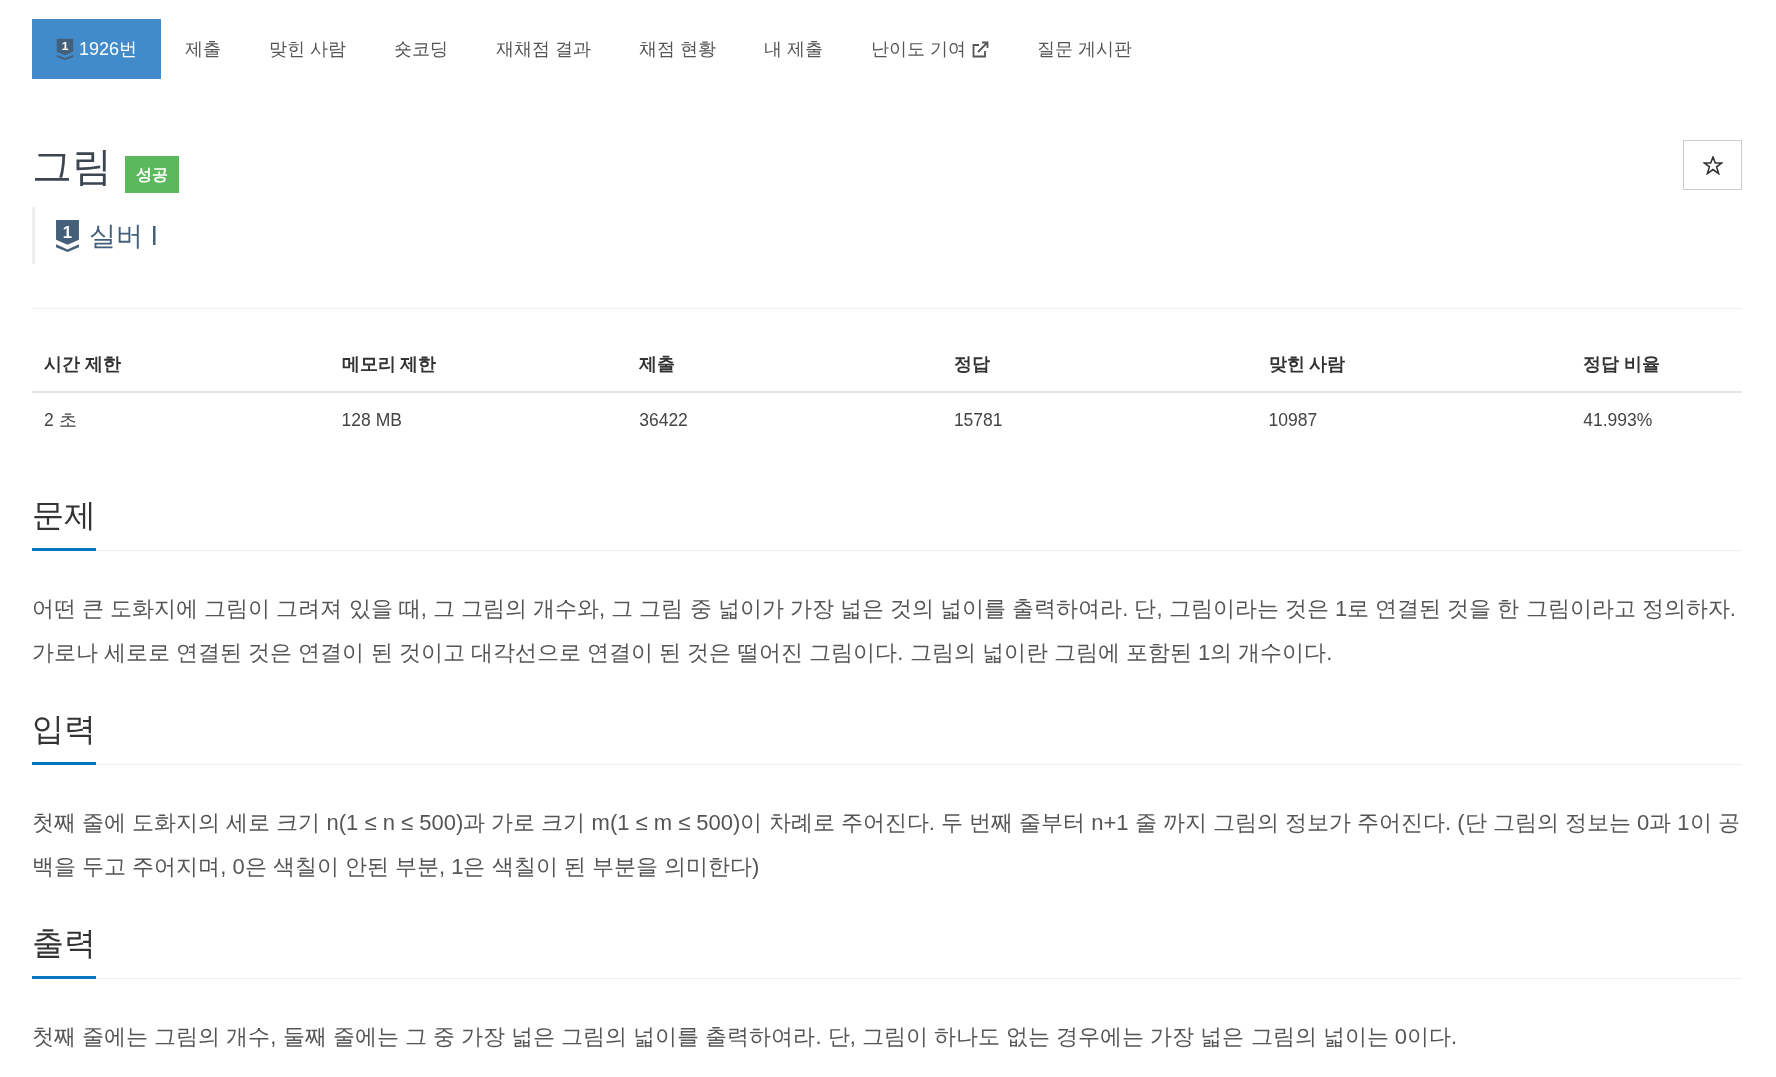 The image size is (1776, 1077). Describe the element at coordinates (544, 49) in the screenshot. I see `nav-tab: 재채점 결과` at that location.